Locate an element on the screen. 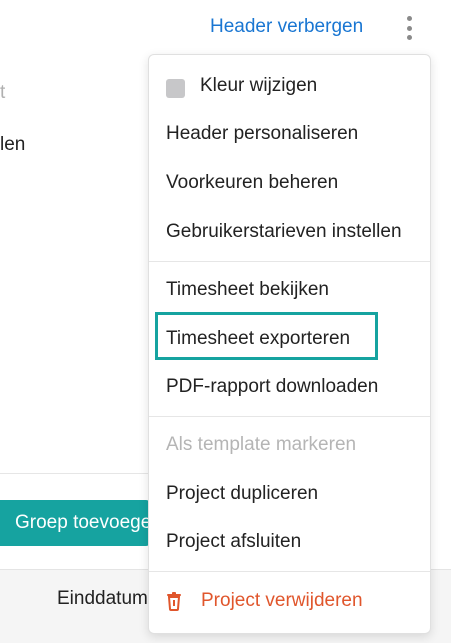 Image resolution: width=451 pixels, height=643 pixels. menu-item-mark-template: Als template markeren is located at coordinates (261, 444).